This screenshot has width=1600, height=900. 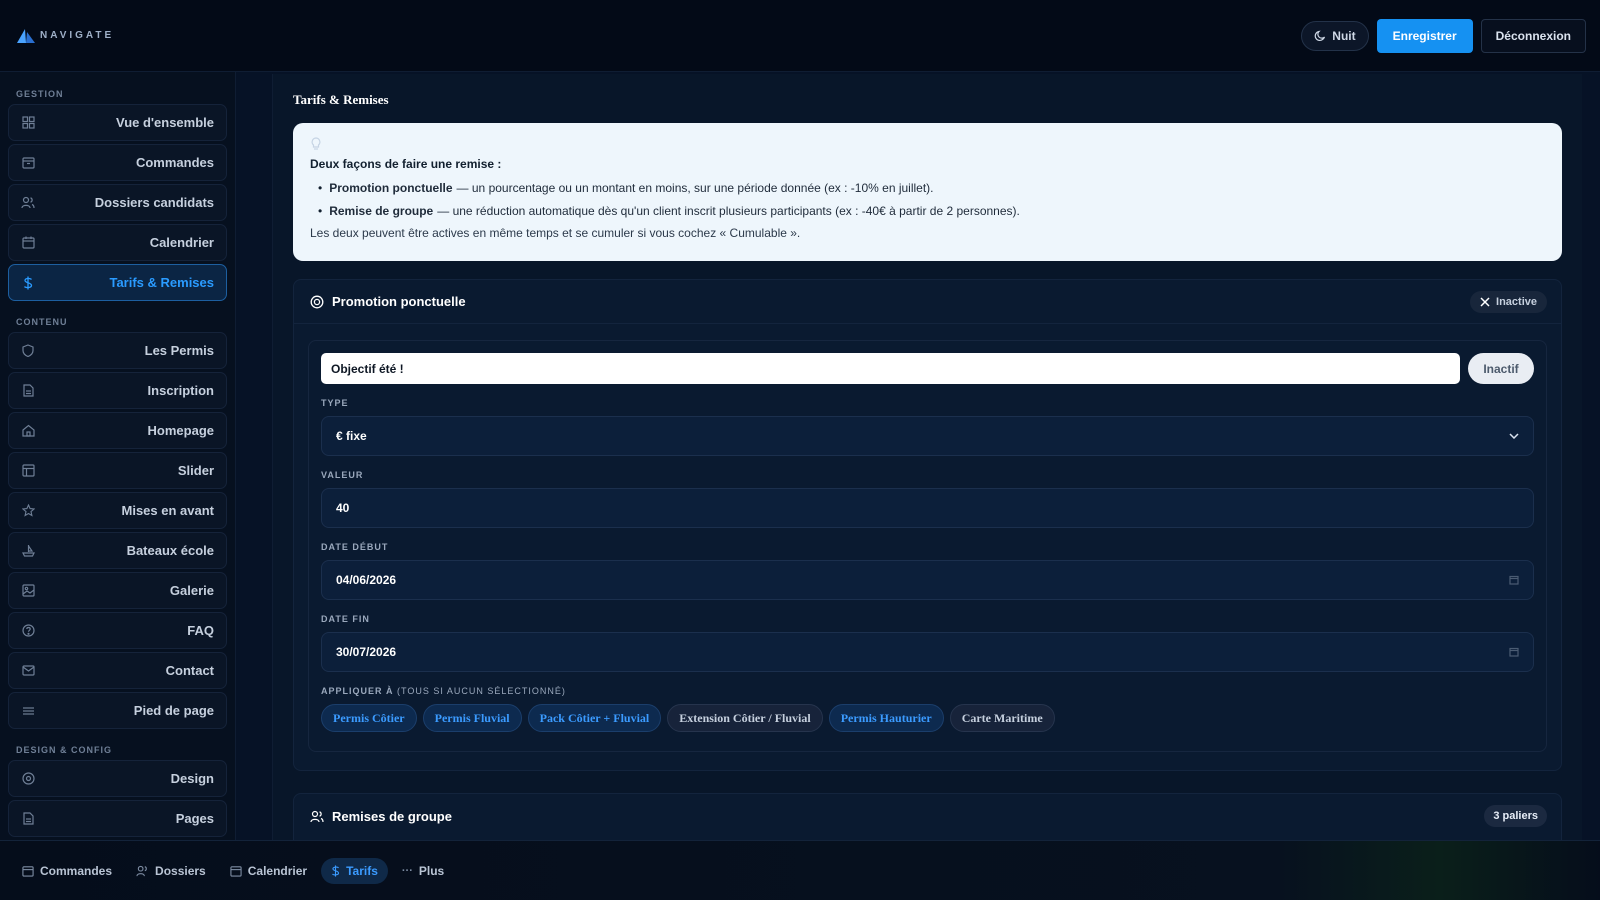 What do you see at coordinates (117, 550) in the screenshot?
I see `sidebar-item-school-boats: Bateaux école` at bounding box center [117, 550].